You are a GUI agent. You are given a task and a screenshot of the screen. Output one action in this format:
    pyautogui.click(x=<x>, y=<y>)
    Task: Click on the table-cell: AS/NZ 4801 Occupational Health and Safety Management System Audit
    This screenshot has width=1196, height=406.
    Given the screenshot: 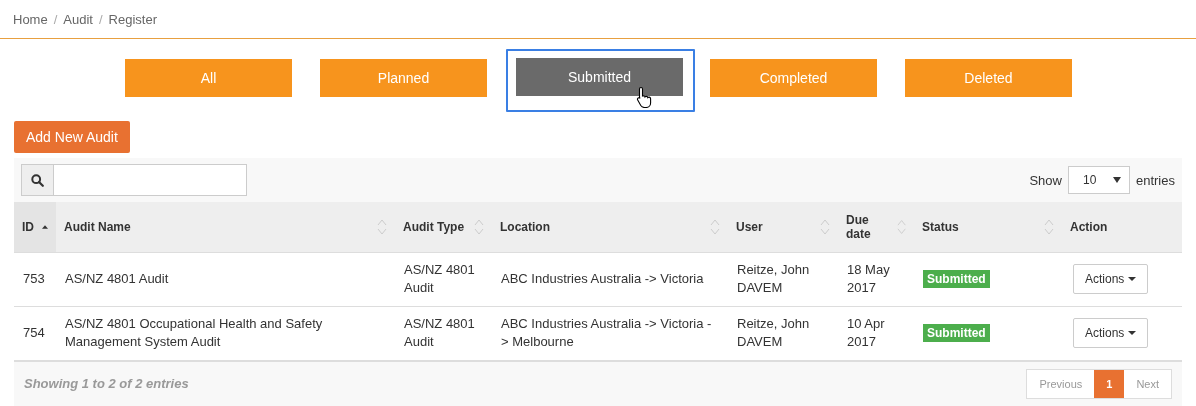 What is the action you would take?
    pyautogui.click(x=194, y=332)
    